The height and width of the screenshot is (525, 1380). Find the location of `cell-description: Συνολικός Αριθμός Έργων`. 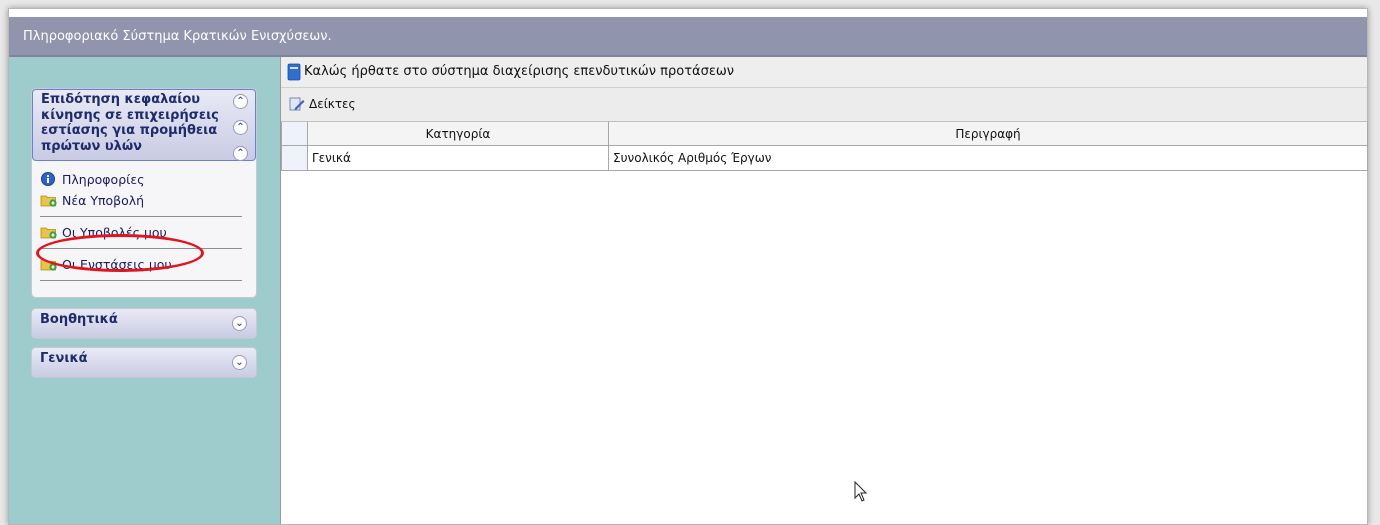

cell-description: Συνολικός Αριθμός Έργων is located at coordinates (988, 158).